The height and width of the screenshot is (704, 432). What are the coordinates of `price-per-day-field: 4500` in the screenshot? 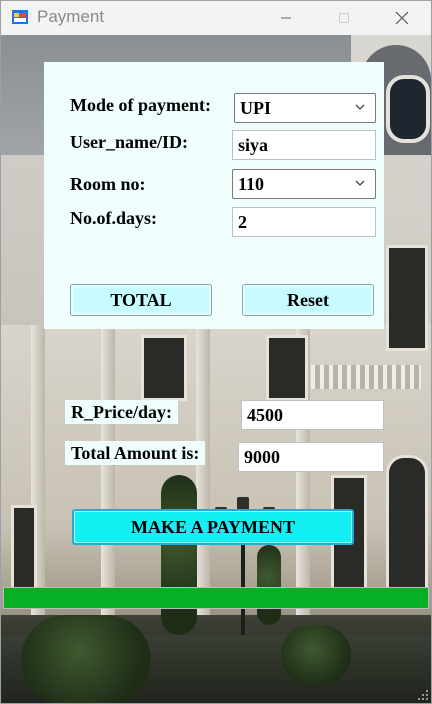 It's located at (312, 415).